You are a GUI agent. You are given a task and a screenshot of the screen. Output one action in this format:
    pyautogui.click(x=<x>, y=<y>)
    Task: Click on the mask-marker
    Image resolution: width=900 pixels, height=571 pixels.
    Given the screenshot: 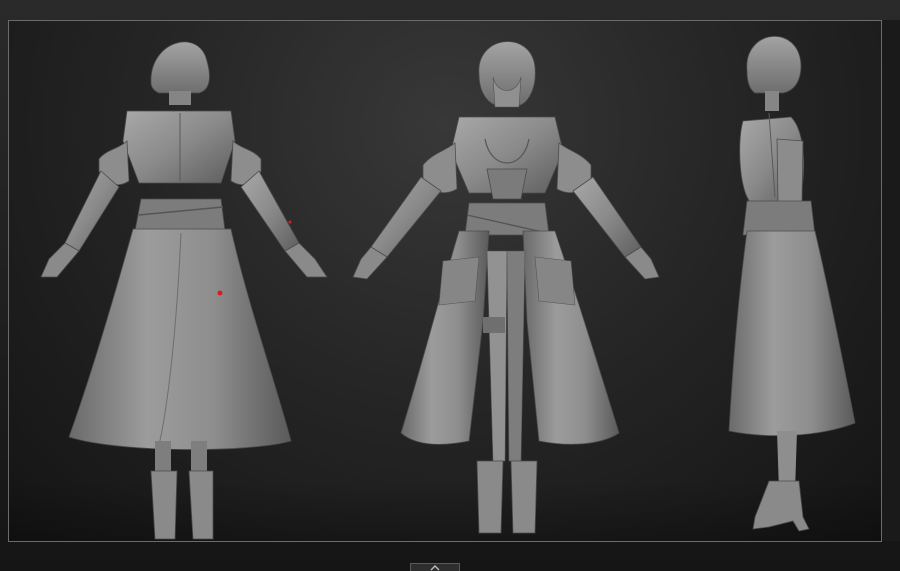 What is the action you would take?
    pyautogui.click(x=220, y=293)
    